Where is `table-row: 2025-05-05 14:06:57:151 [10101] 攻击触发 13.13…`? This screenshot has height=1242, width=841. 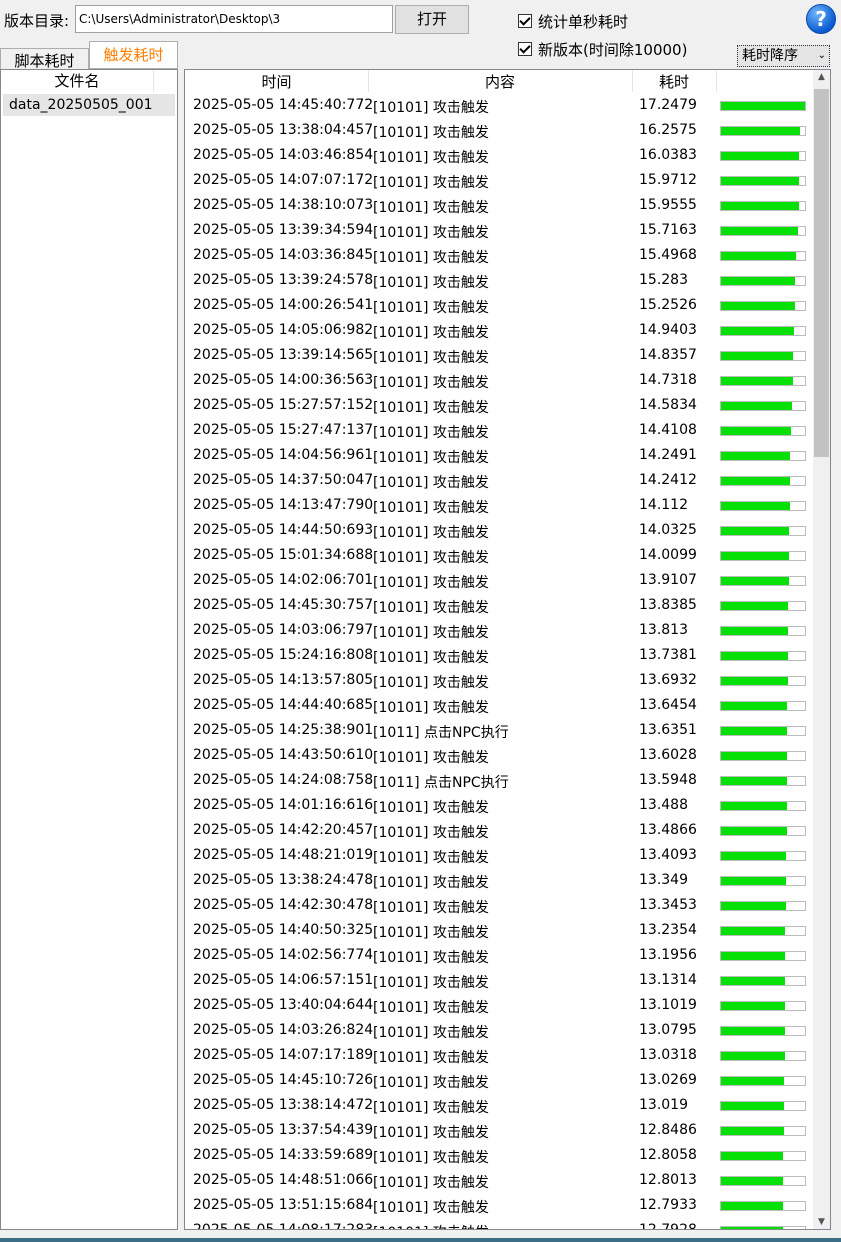 table-row: 2025-05-05 14:06:57:151 [10101] 攻击触发 13.13… is located at coordinates (499, 981).